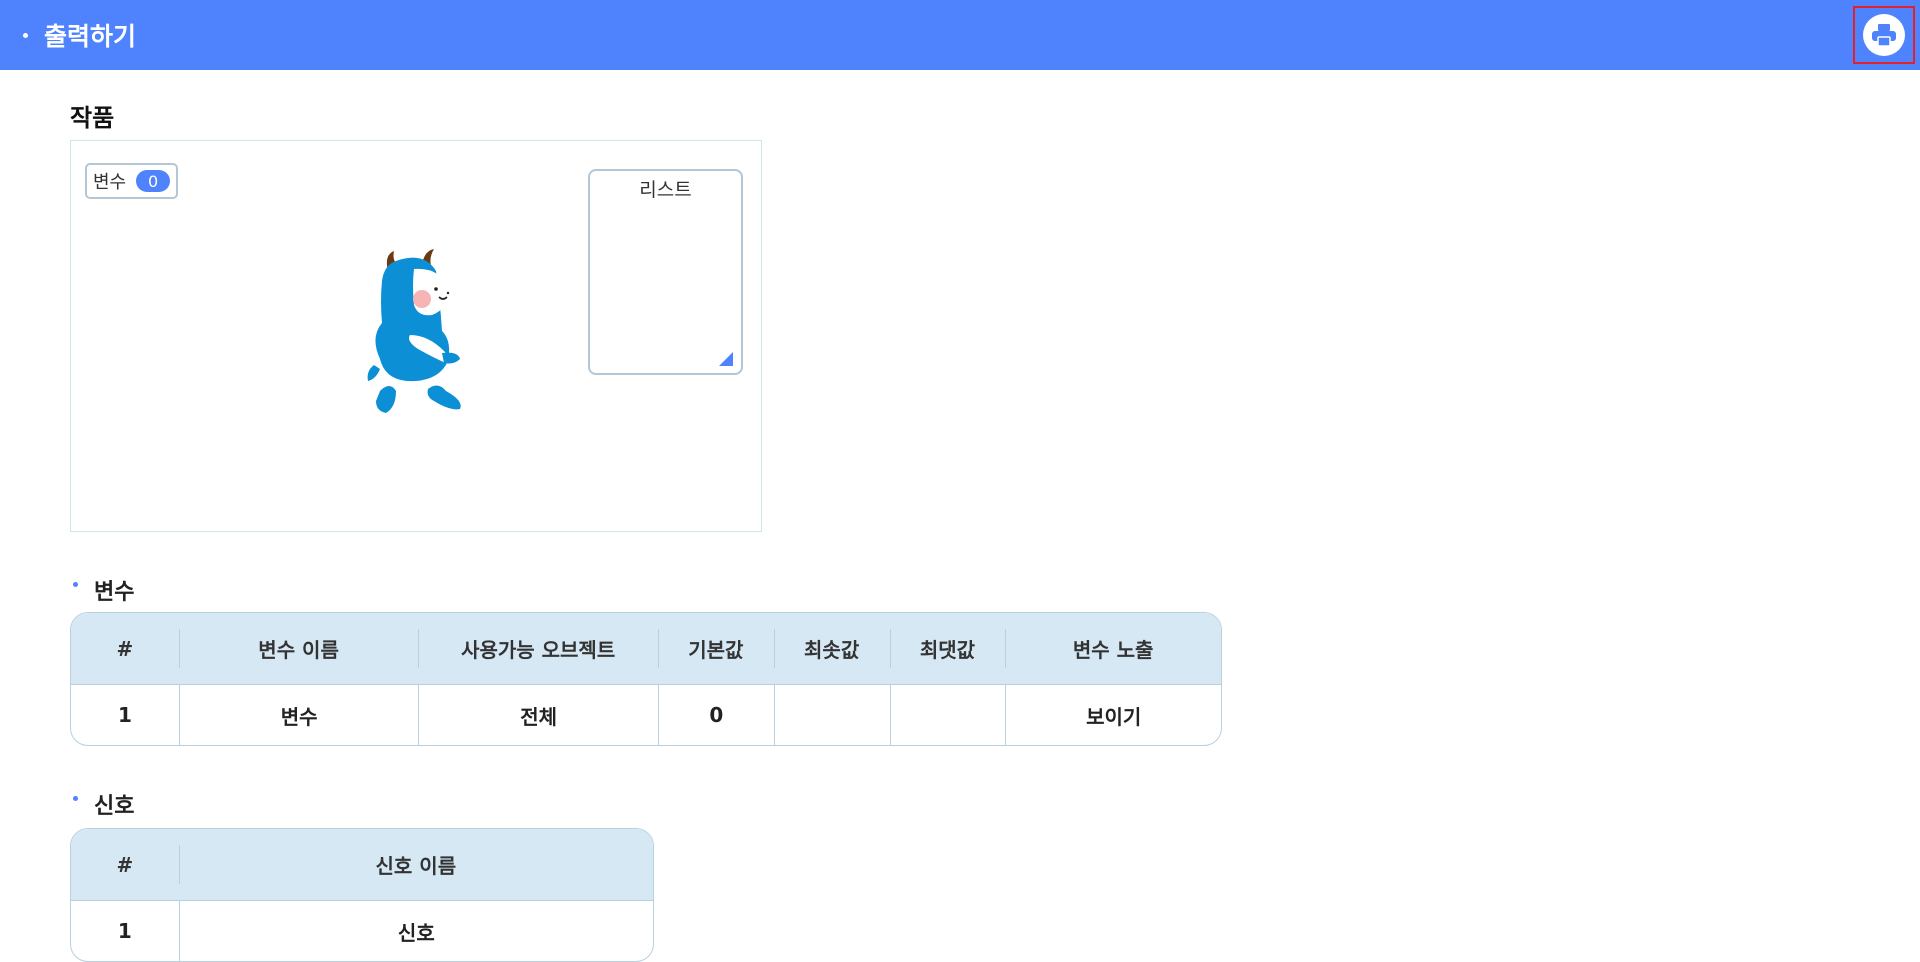 The height and width of the screenshot is (962, 1920). What do you see at coordinates (114, 806) in the screenshot?
I see `signals-title-text: 신호` at bounding box center [114, 806].